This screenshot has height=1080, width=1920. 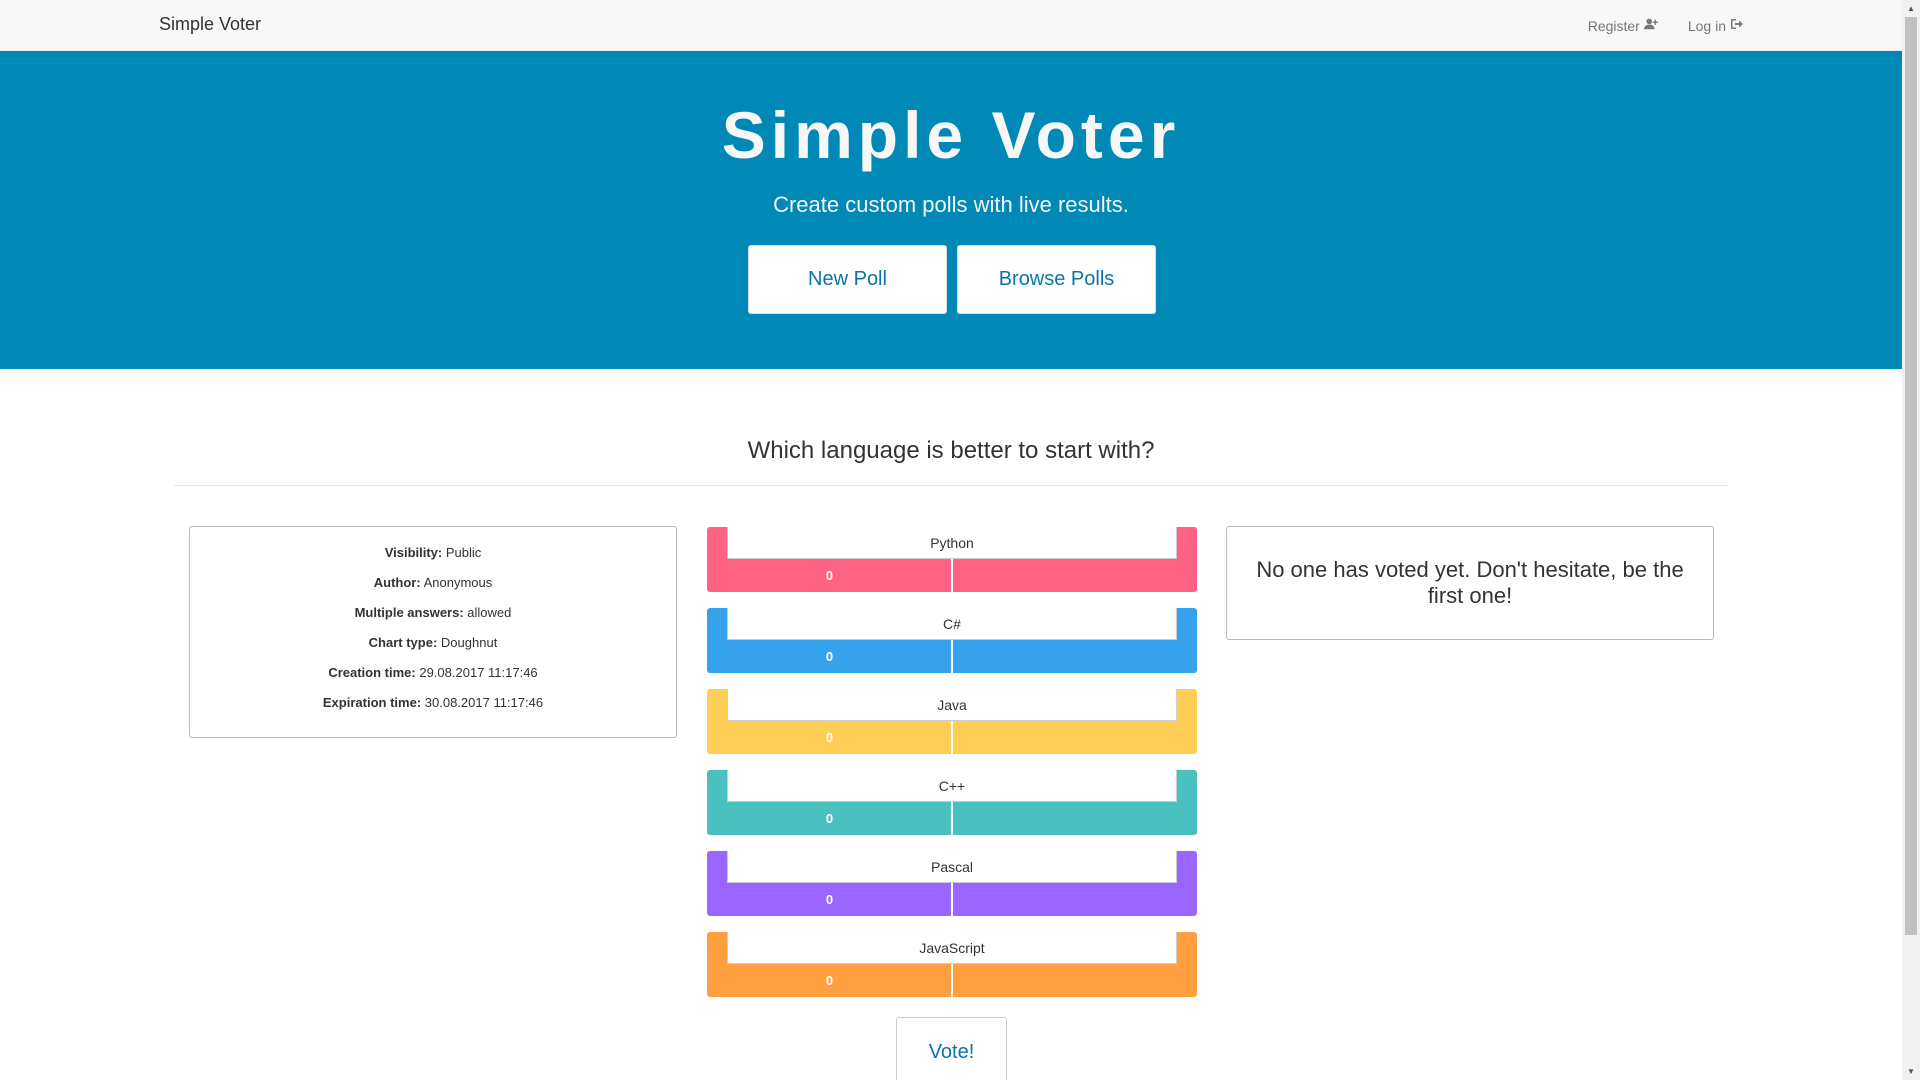 What do you see at coordinates (1737, 25) in the screenshot?
I see `sign-in-icon` at bounding box center [1737, 25].